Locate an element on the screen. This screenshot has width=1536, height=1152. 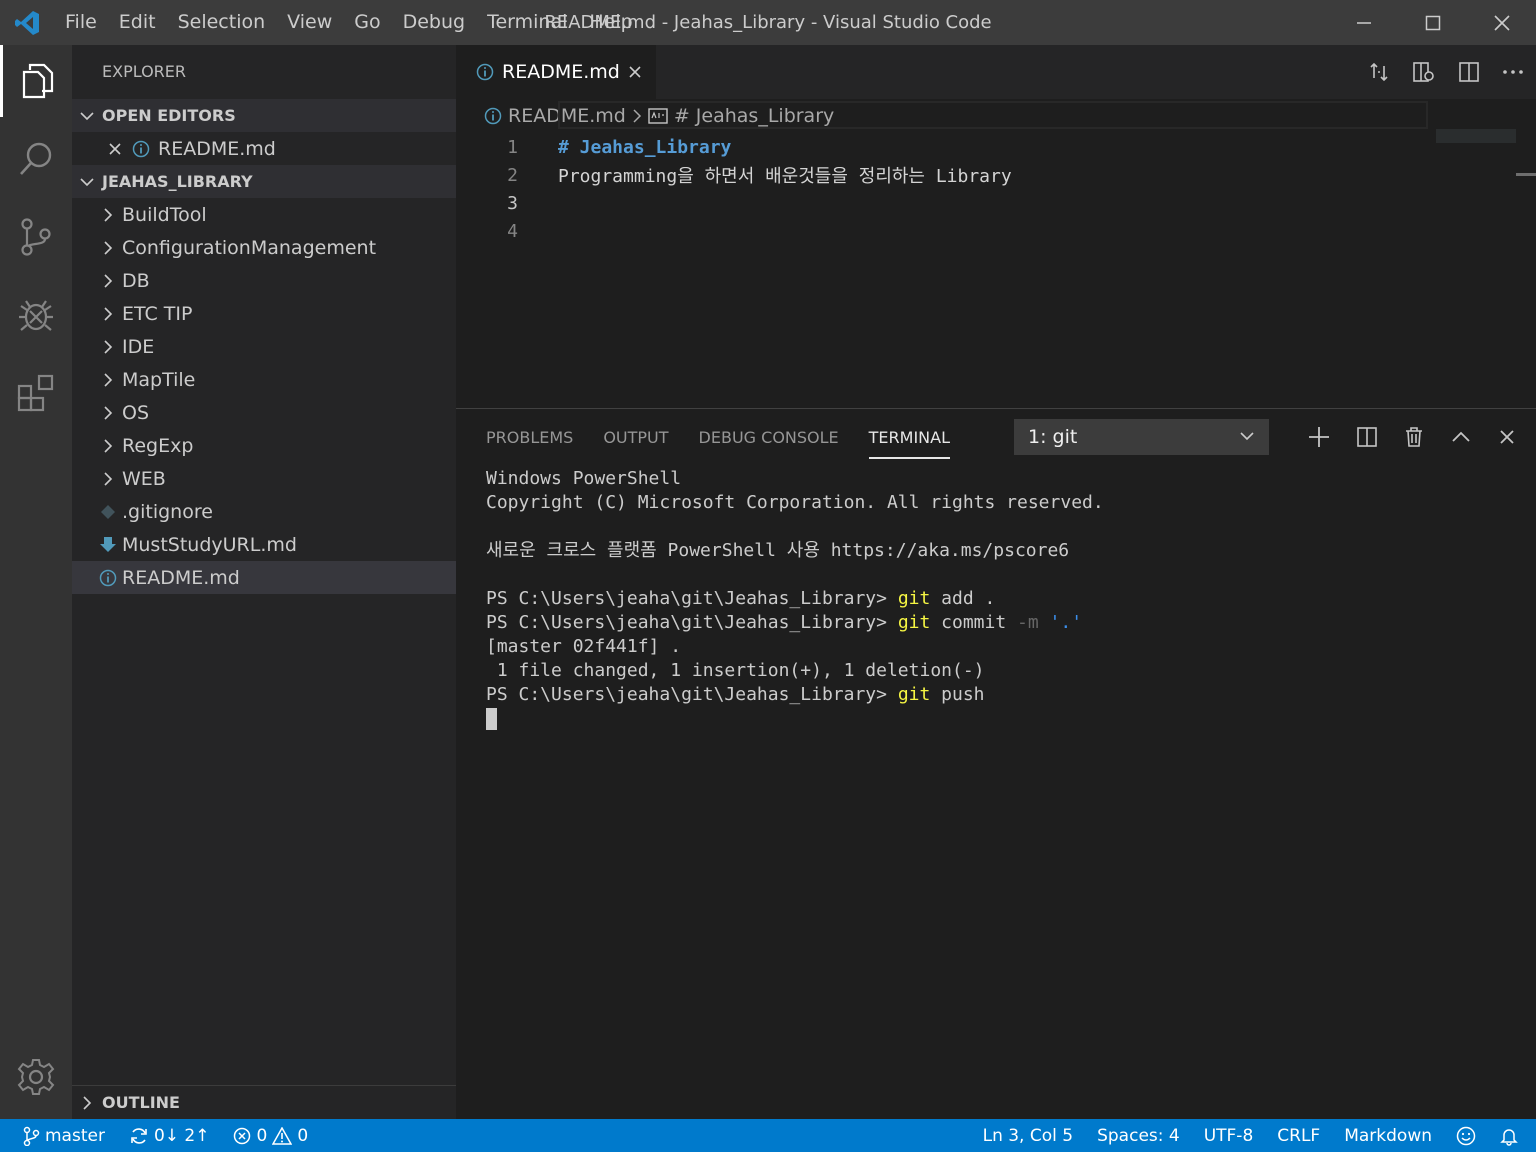
search-icon is located at coordinates (36, 159).